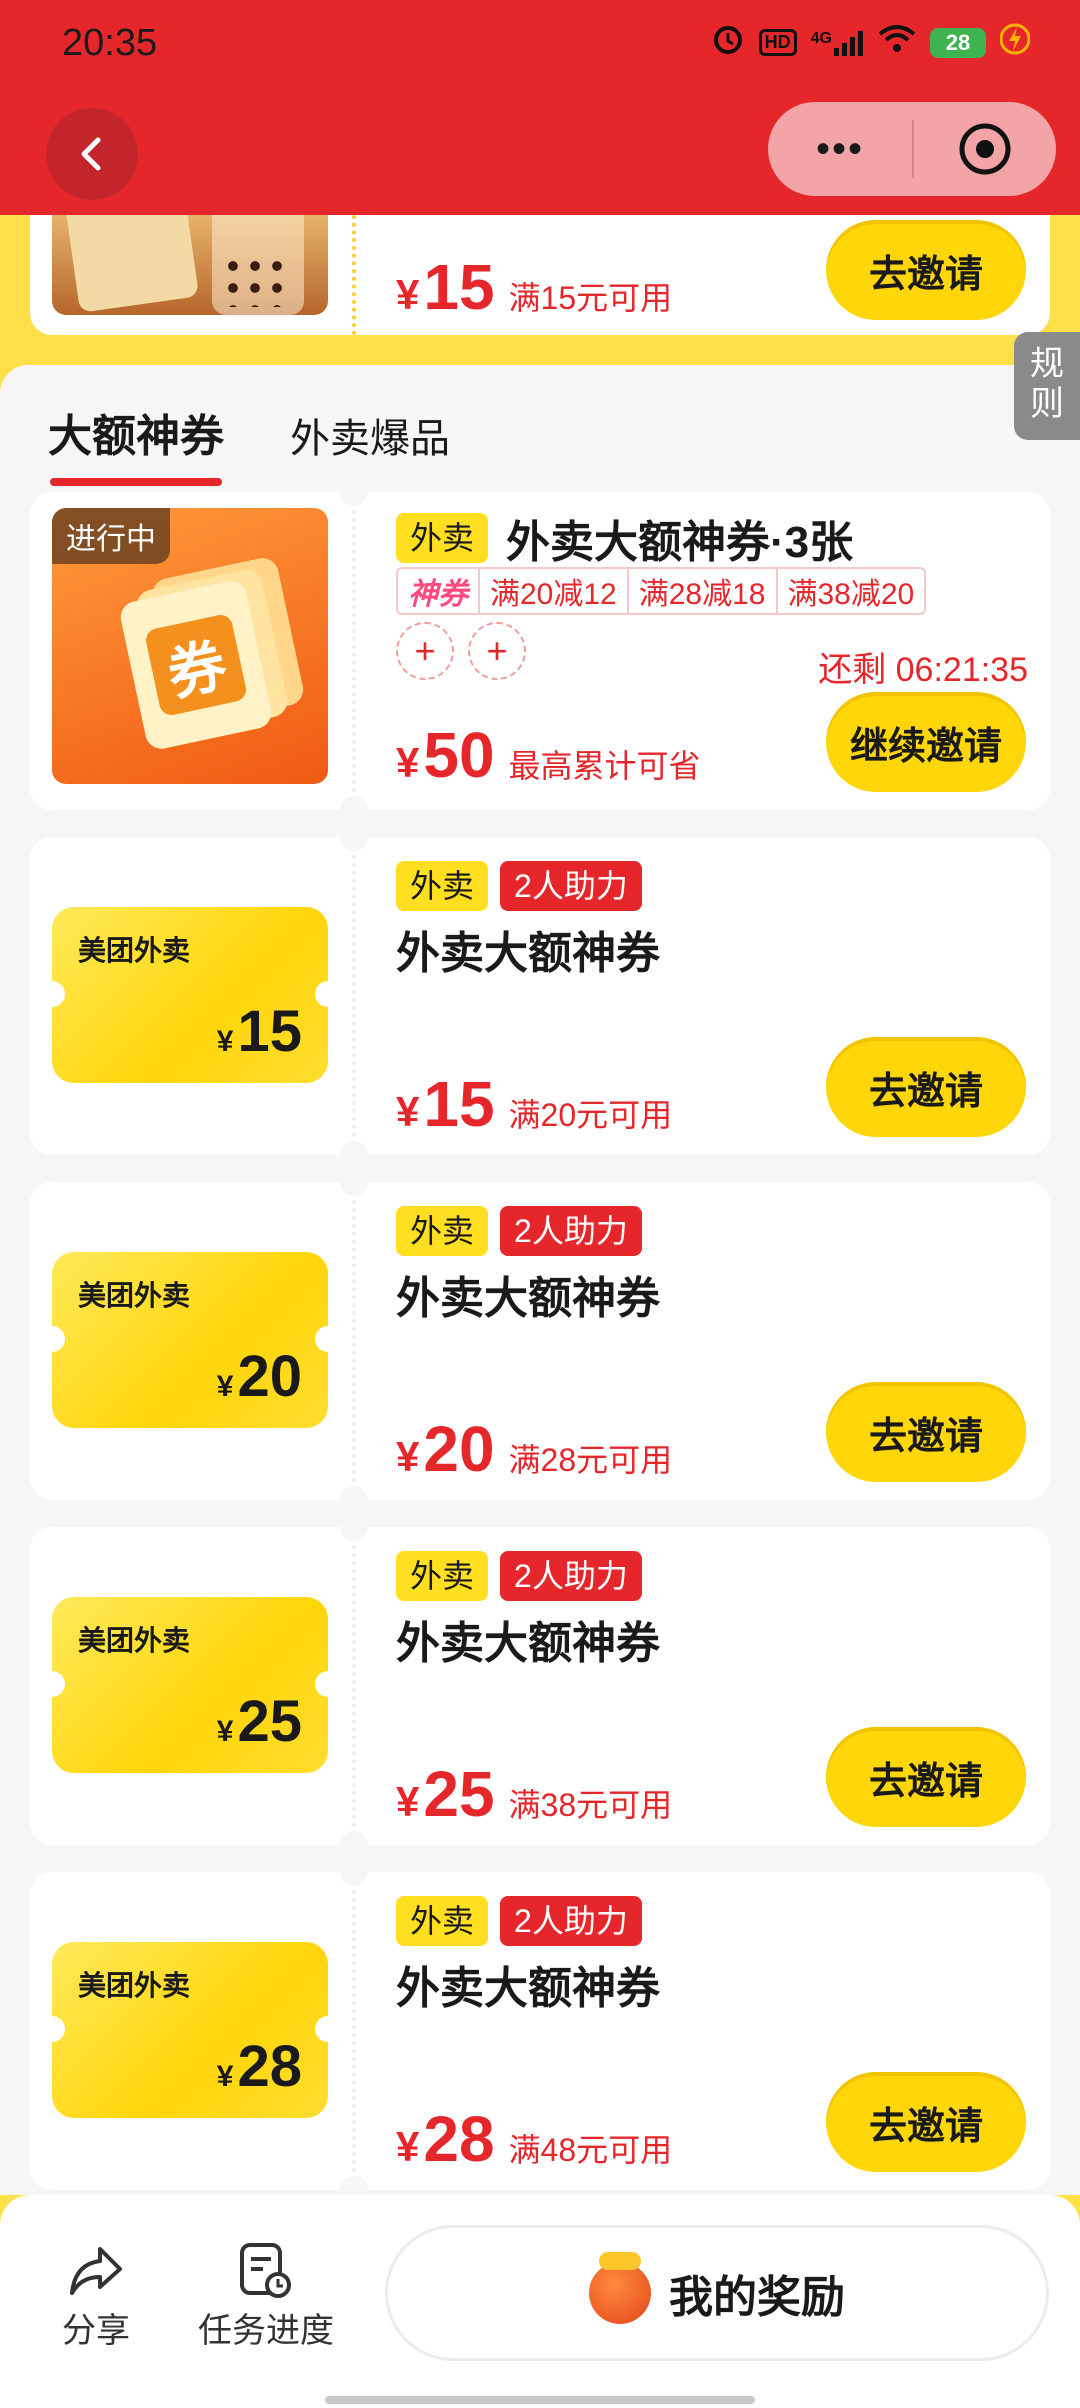 This screenshot has width=1080, height=2408. Describe the element at coordinates (266, 2271) in the screenshot. I see `task-list-icon` at that location.